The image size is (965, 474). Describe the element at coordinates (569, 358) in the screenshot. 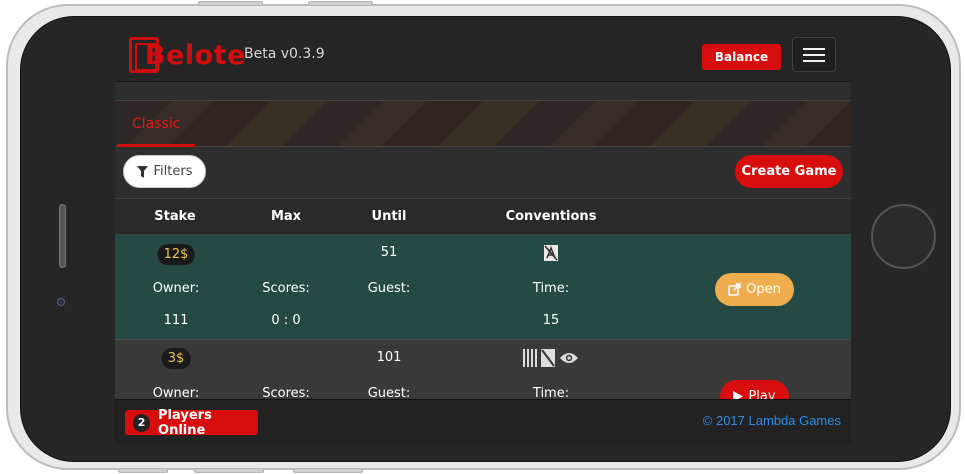

I see `eye-icon` at that location.